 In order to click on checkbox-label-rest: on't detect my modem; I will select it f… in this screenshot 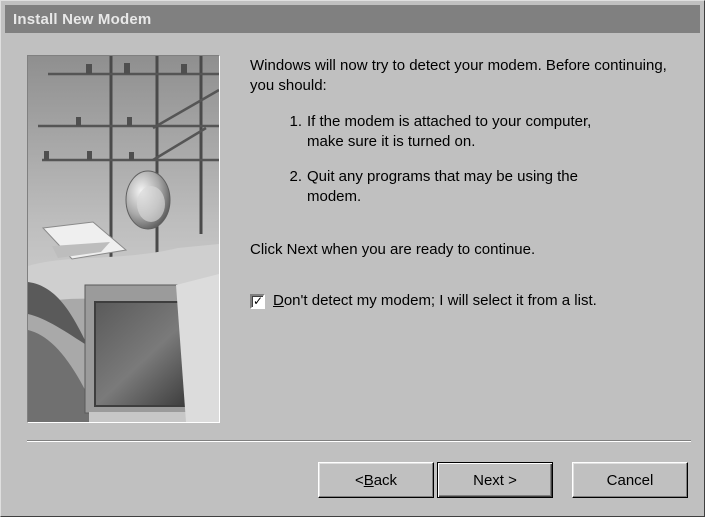, I will do `click(440, 300)`.